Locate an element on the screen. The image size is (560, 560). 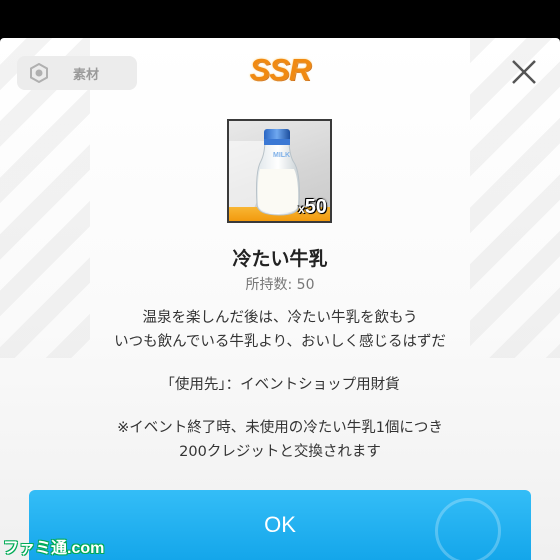
bottle-label-text: MILK is located at coordinates (281, 155).